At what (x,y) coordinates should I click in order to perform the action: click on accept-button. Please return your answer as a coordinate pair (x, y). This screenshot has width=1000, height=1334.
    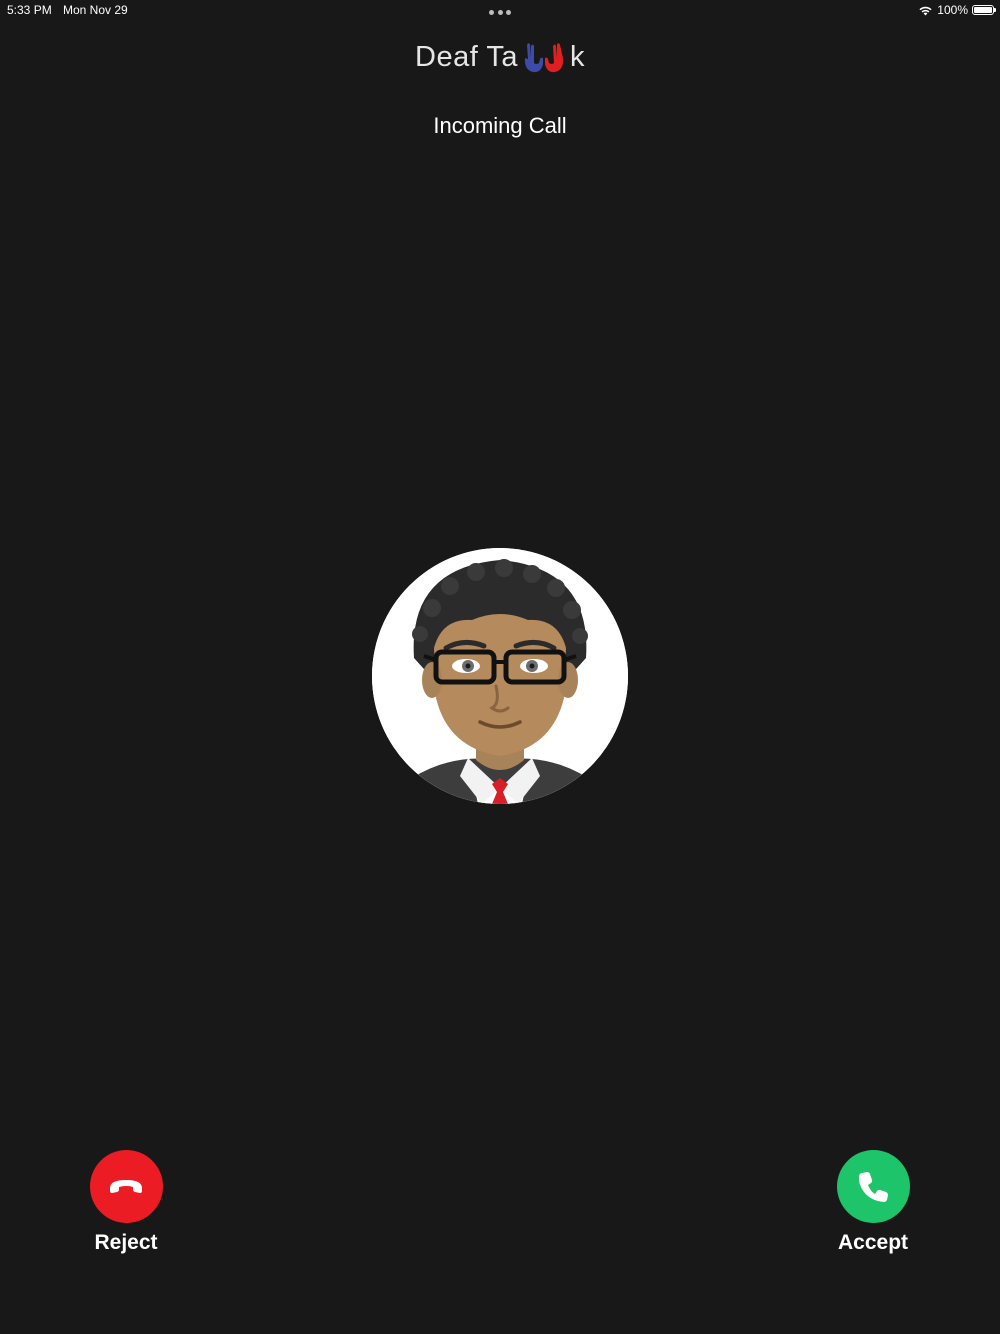
    Looking at the image, I should click on (873, 1186).